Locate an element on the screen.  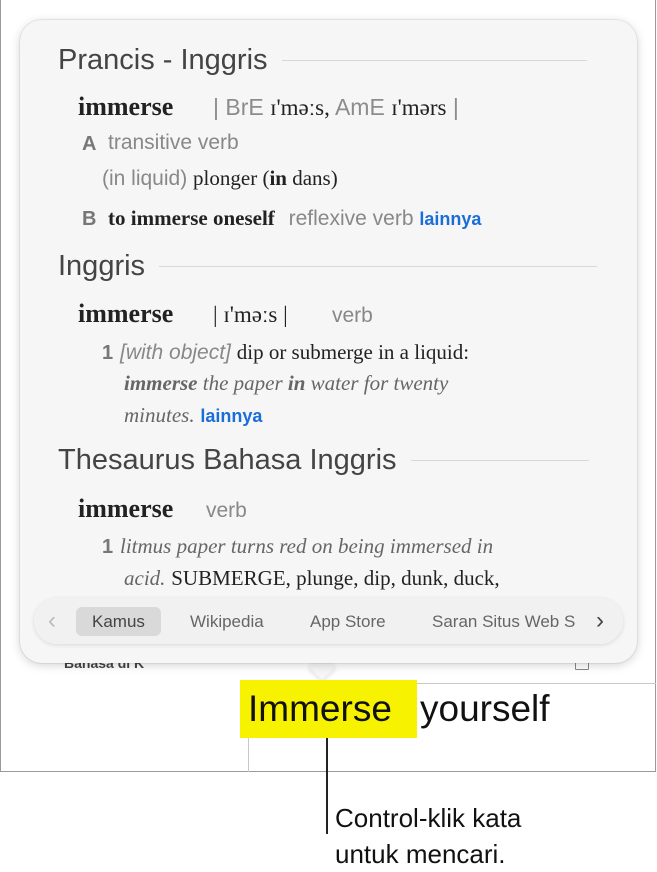
document-window-border is located at coordinates (0, 386).